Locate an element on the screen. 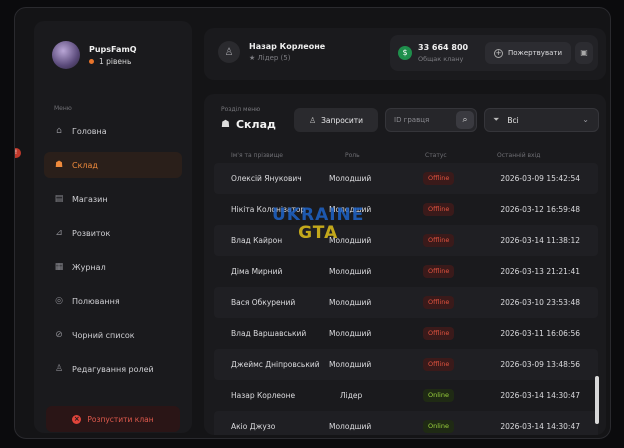 This screenshot has height=448, width=624. player-search: ⌕ is located at coordinates (431, 120).